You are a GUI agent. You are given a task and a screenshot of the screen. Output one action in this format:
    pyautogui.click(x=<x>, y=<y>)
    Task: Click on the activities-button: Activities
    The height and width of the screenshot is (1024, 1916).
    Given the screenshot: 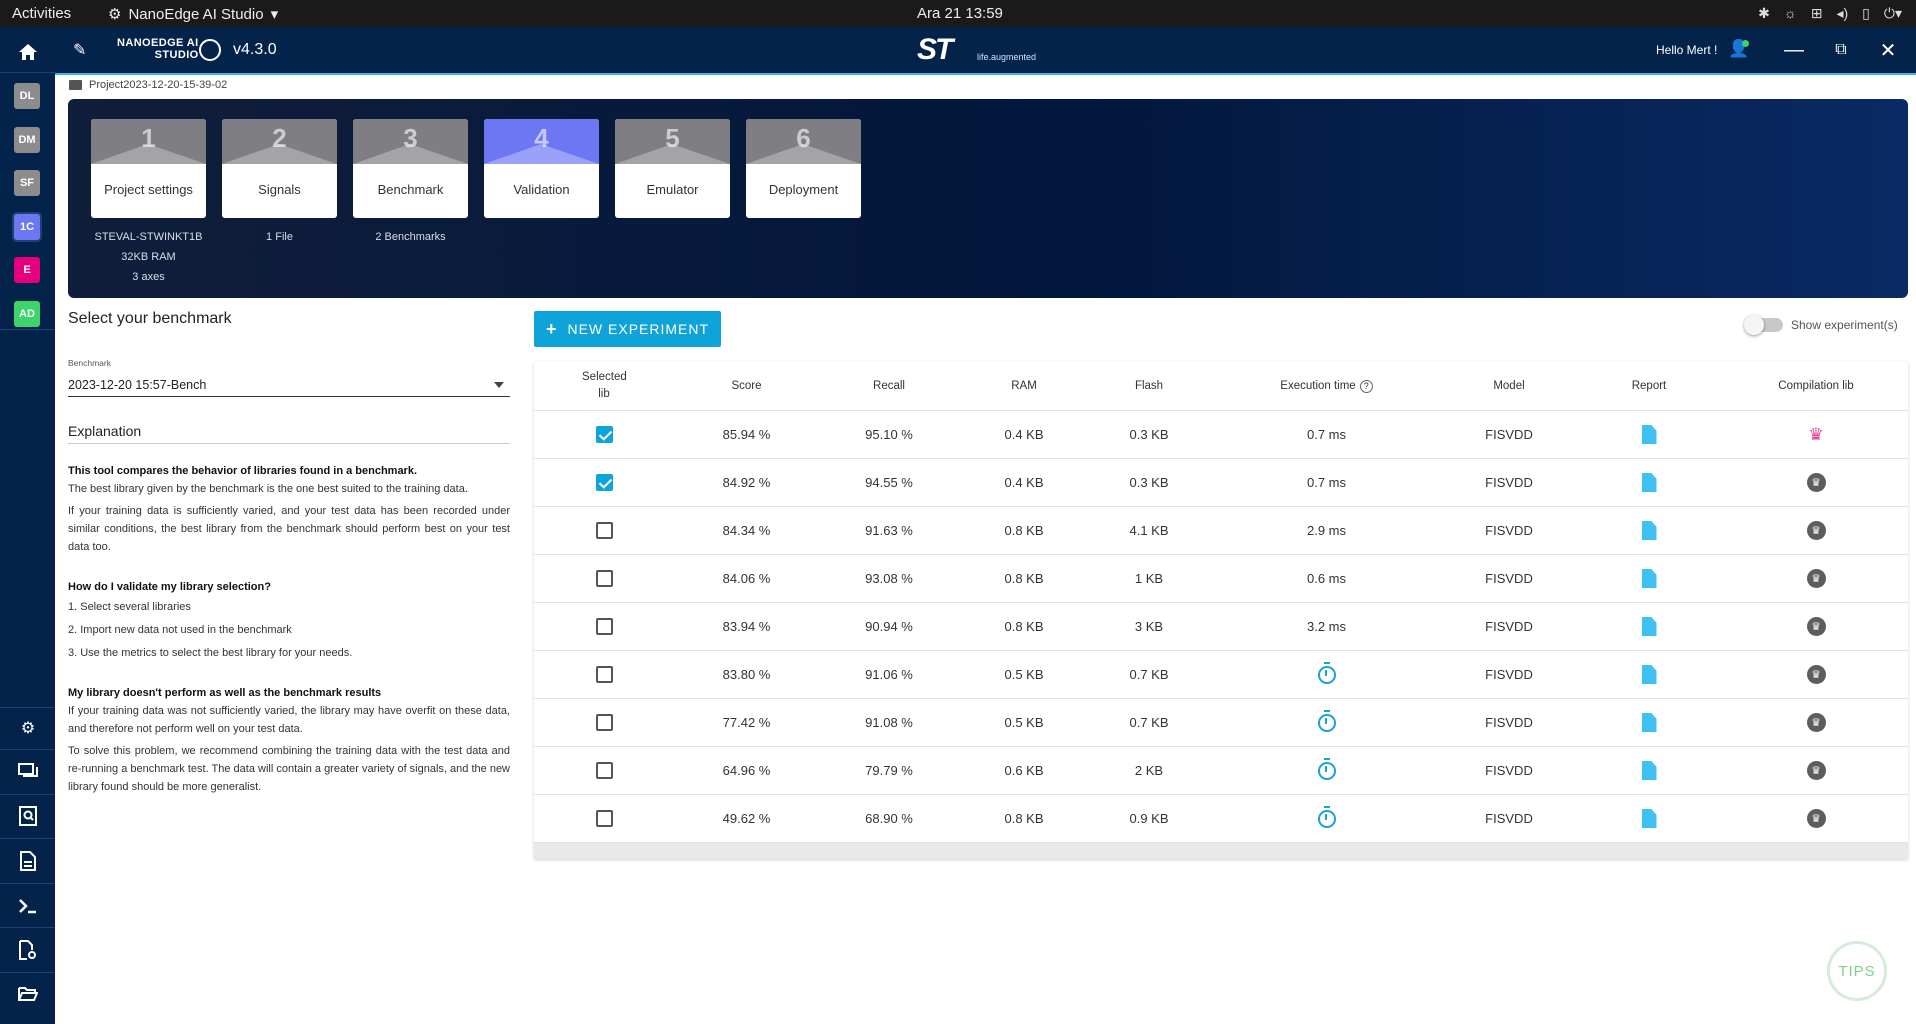 What is the action you would take?
    pyautogui.click(x=41, y=13)
    